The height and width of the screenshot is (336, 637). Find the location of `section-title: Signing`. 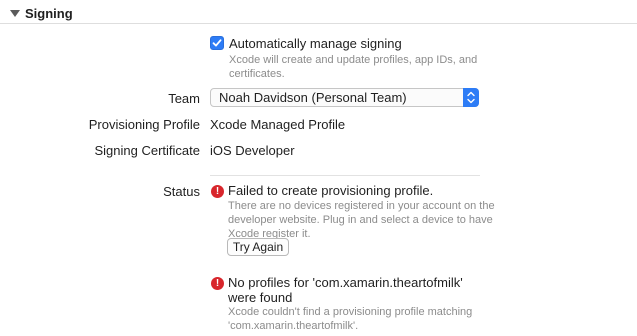

section-title: Signing is located at coordinates (49, 13).